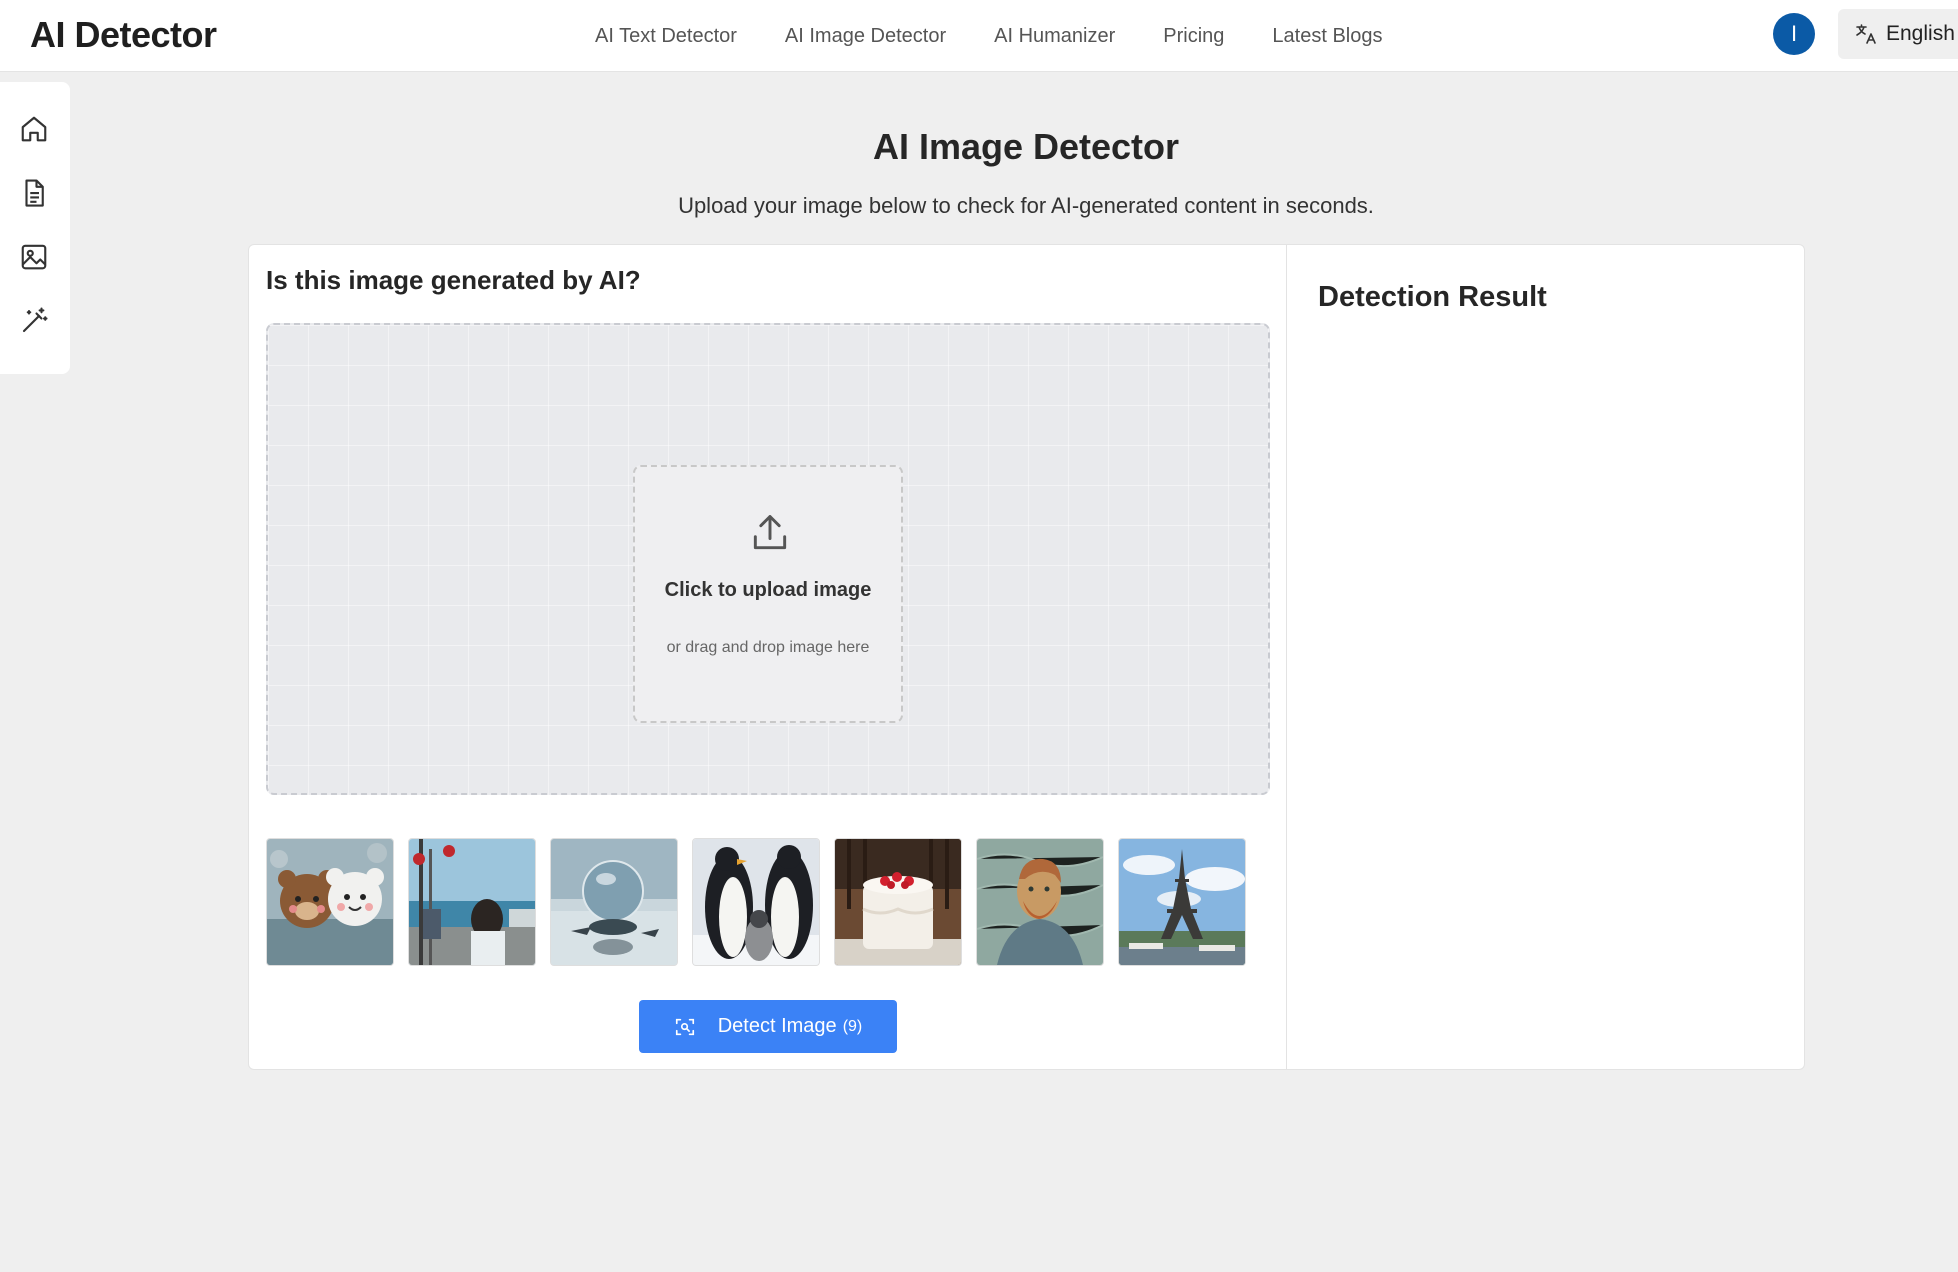 The height and width of the screenshot is (1272, 1958). I want to click on girl-at-sea-thumbnail, so click(472, 902).